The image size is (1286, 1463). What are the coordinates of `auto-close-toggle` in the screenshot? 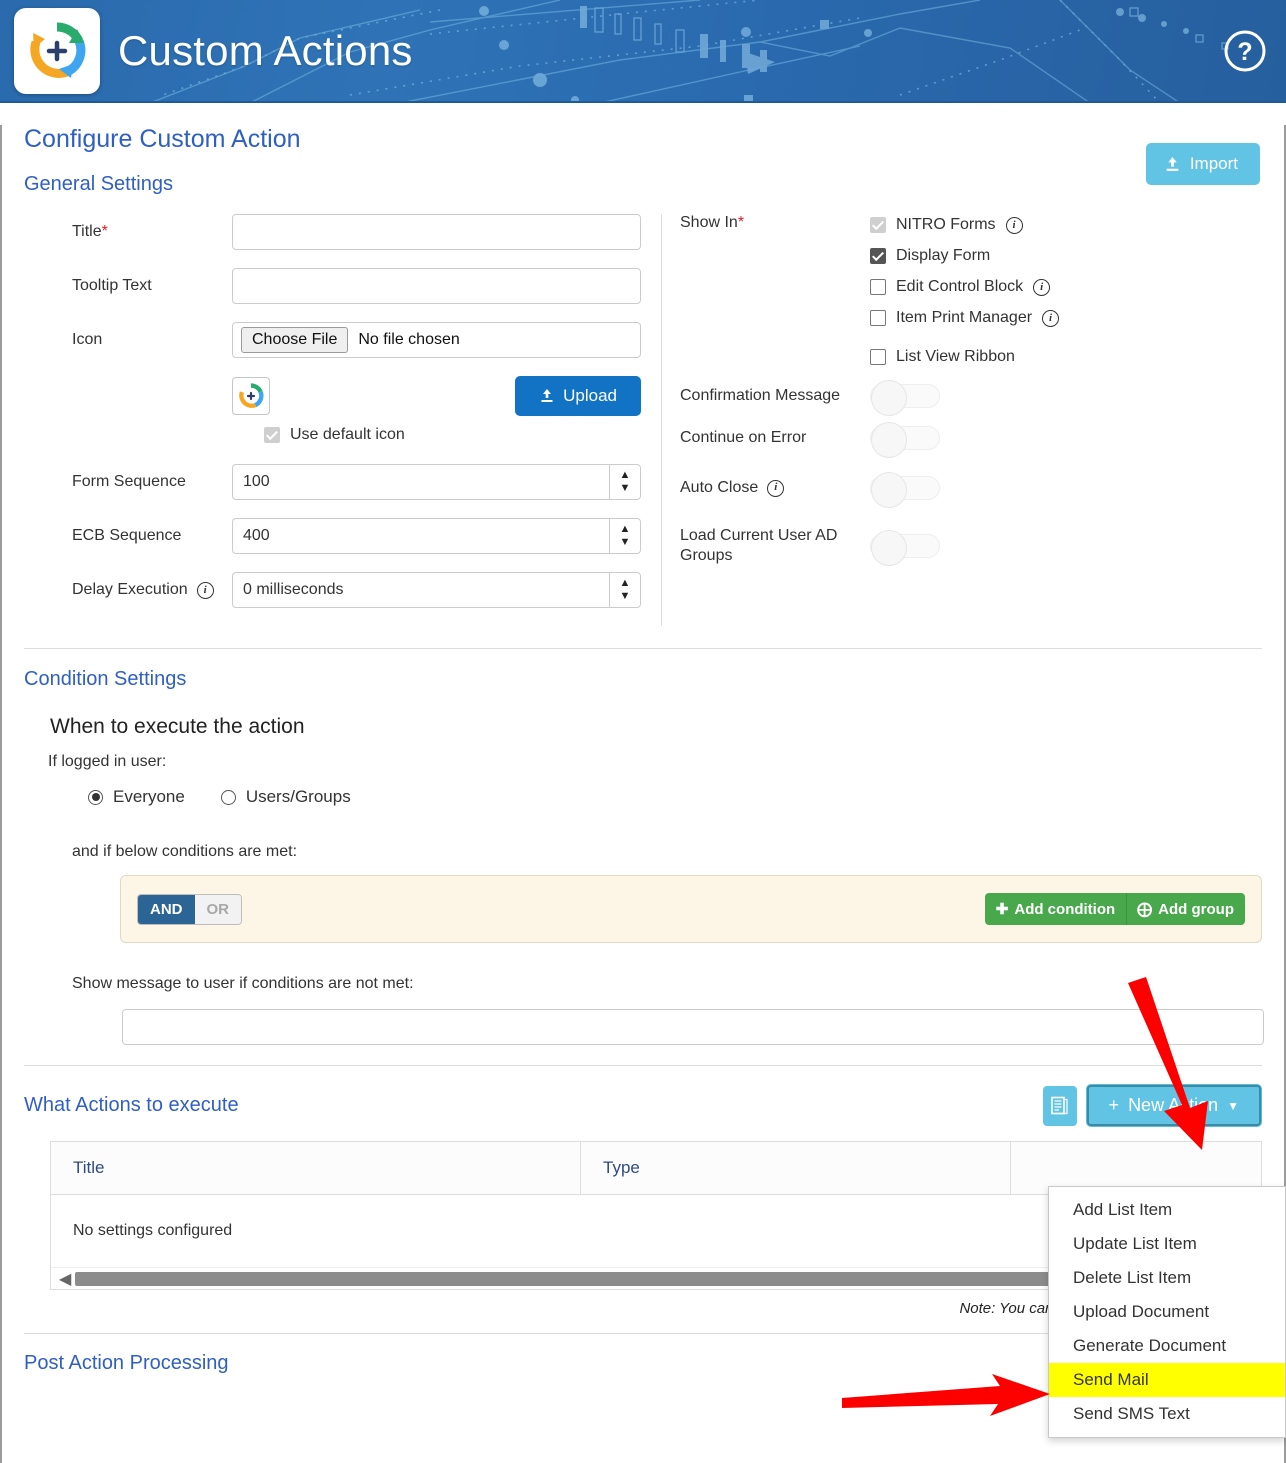 It's located at (905, 490).